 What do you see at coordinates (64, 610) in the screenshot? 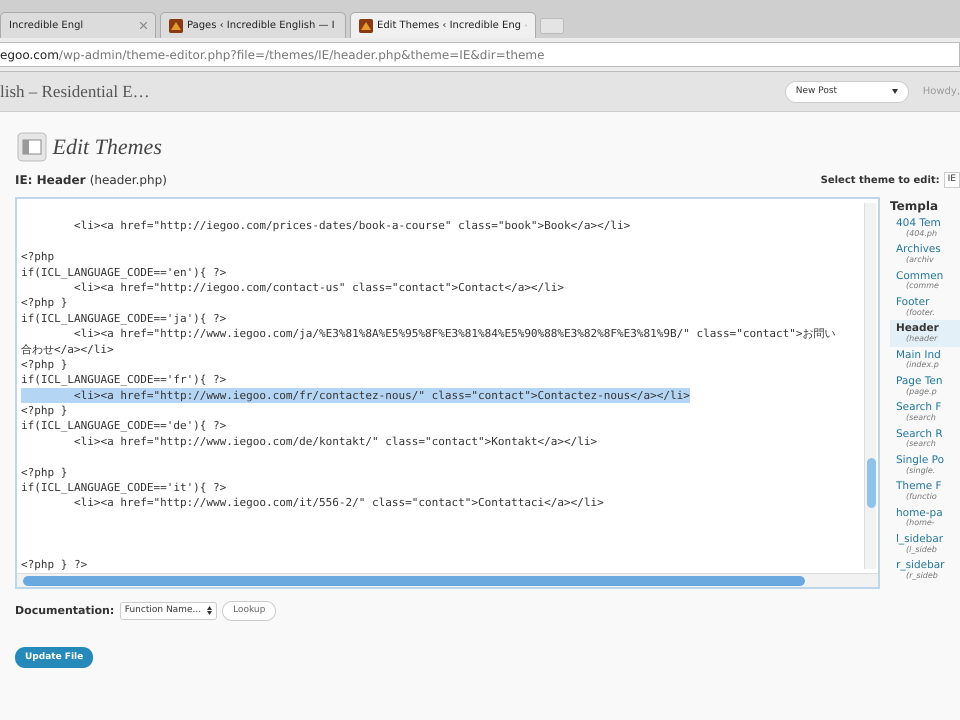
I see `documentation-label: Documentation:` at bounding box center [64, 610].